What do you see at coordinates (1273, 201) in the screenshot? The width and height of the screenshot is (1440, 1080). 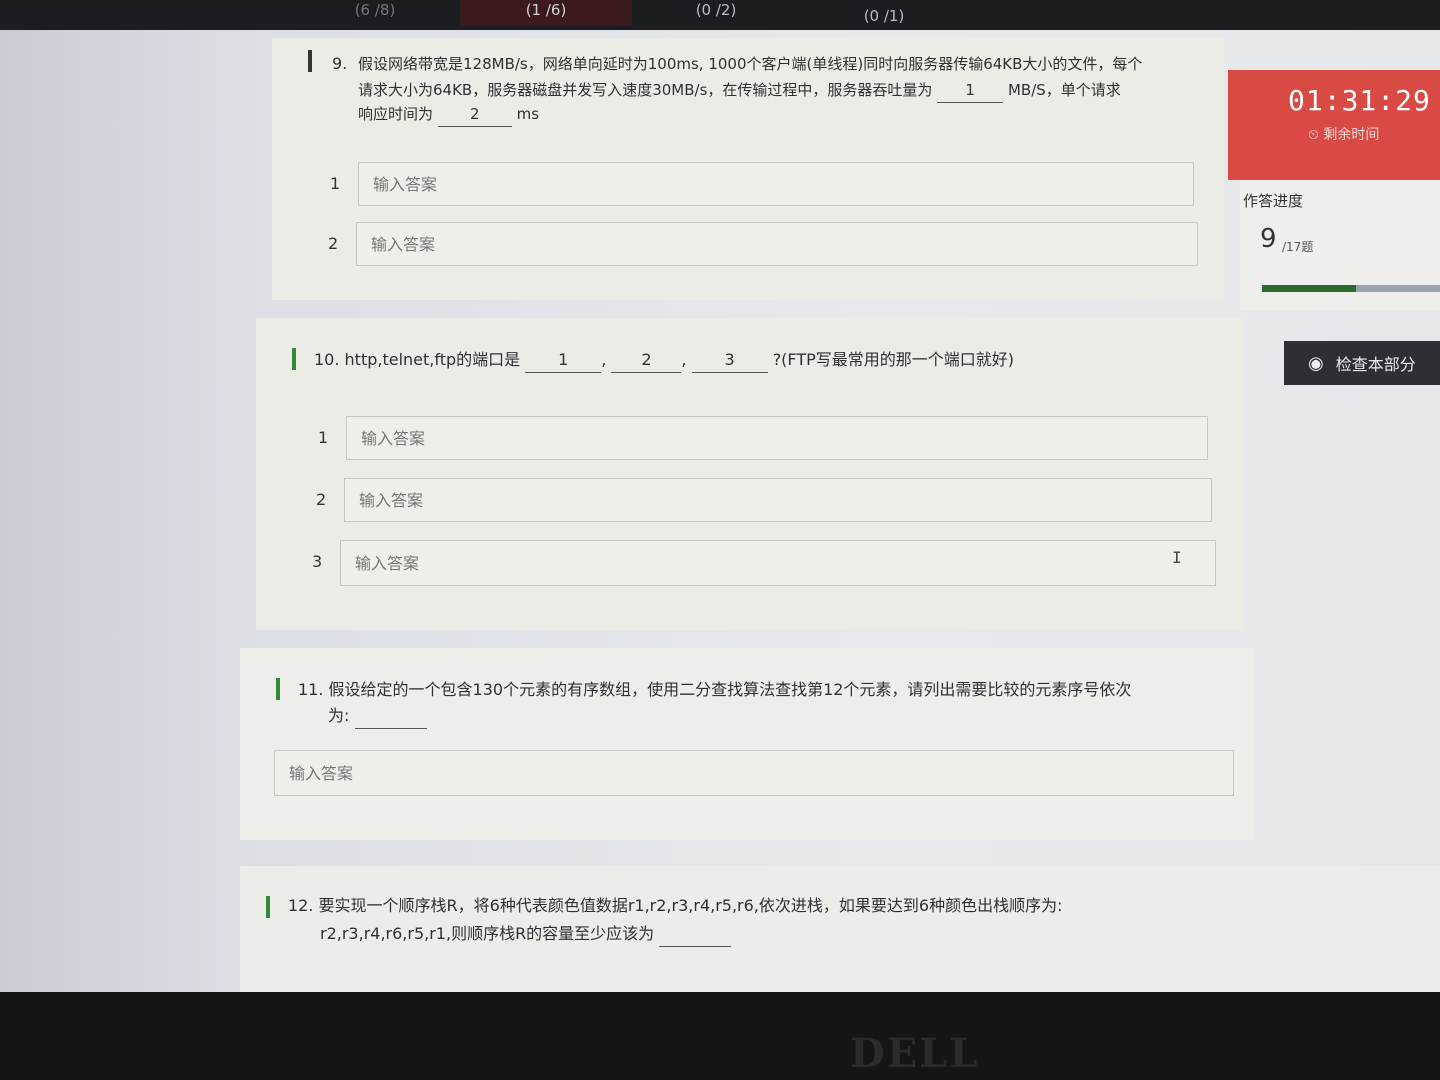 I see `progress-title: 作答进度` at bounding box center [1273, 201].